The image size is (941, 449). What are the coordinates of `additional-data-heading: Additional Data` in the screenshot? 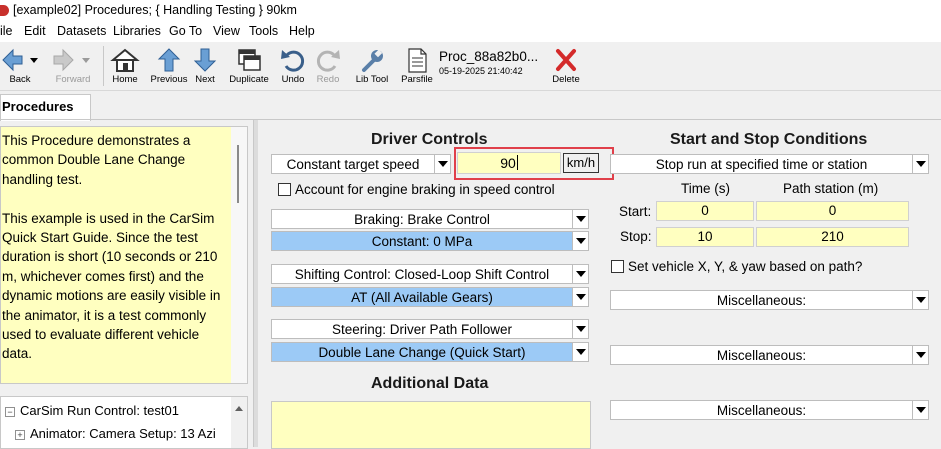 It's located at (430, 383).